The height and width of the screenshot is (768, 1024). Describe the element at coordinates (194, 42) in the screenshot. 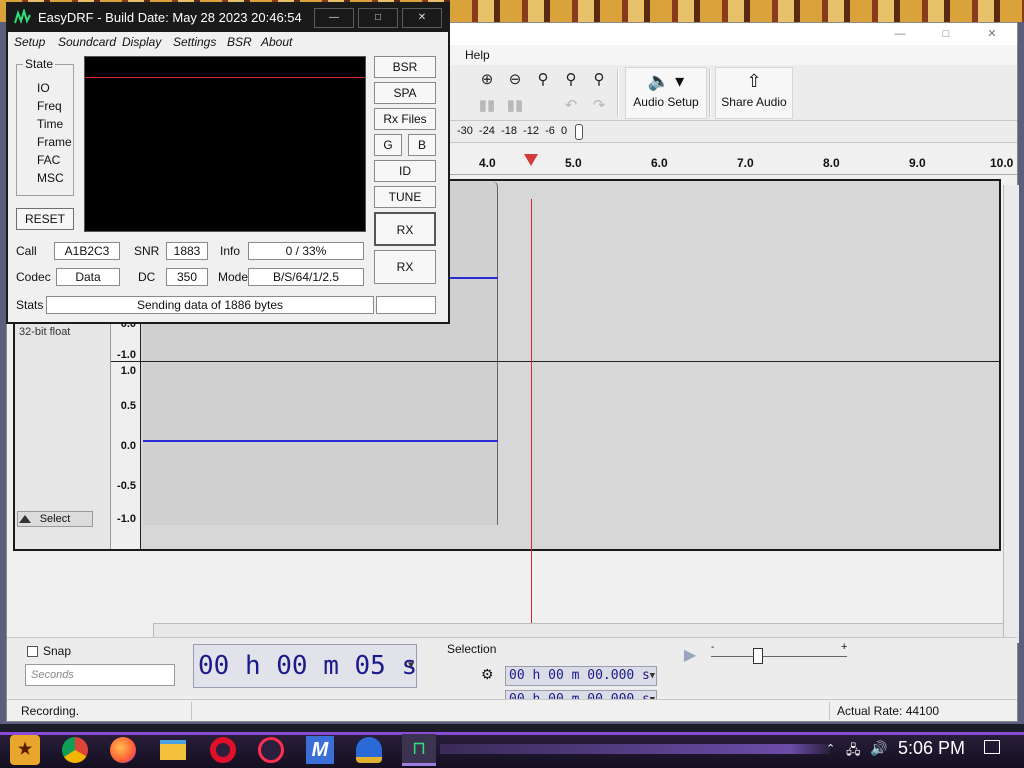

I see `menu-settings: Settings` at that location.